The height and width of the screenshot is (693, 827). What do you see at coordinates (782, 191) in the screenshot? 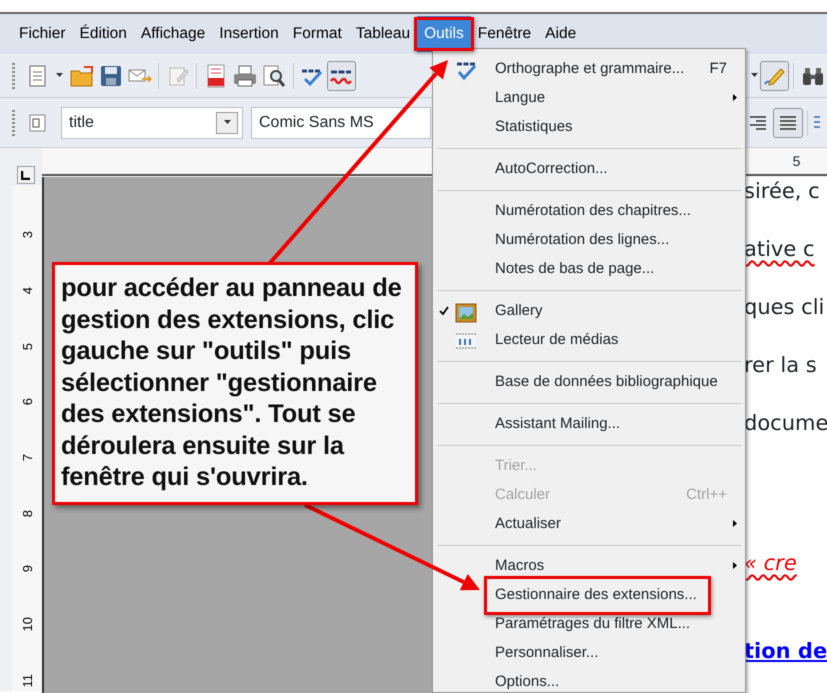
I see `document-text: sirée, c` at bounding box center [782, 191].